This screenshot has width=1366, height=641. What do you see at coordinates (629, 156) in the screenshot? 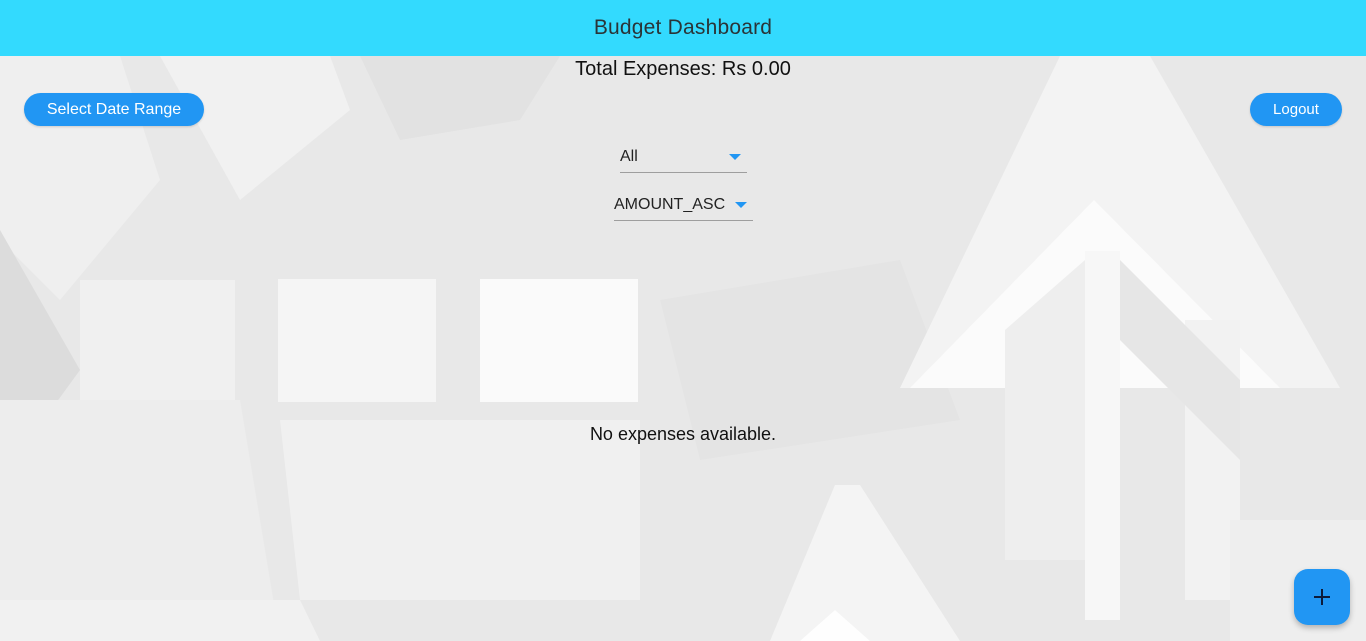
I see `category-filter-value: All` at bounding box center [629, 156].